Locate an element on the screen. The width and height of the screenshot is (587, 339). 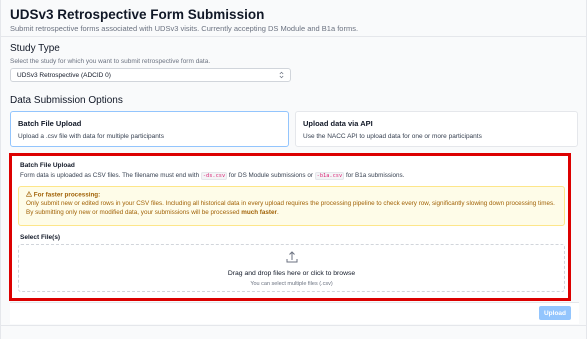
card-title: Upload data via API is located at coordinates (338, 123).